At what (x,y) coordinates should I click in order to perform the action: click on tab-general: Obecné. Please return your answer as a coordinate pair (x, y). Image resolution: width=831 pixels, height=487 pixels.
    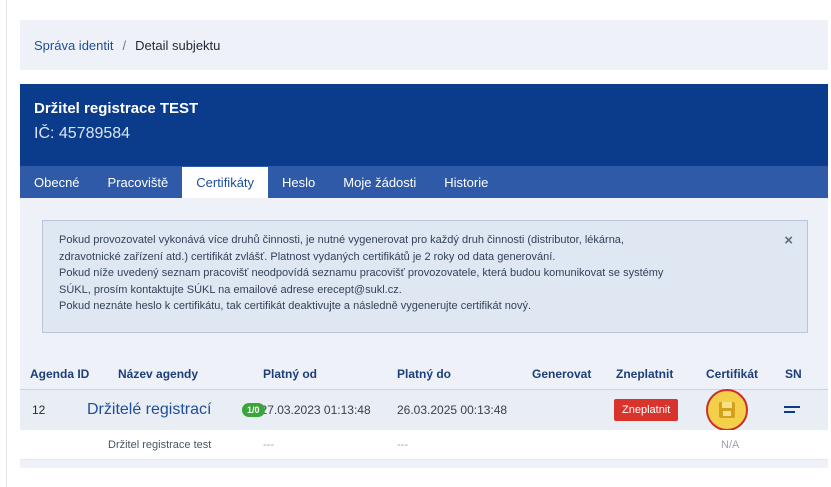
    Looking at the image, I should click on (57, 182).